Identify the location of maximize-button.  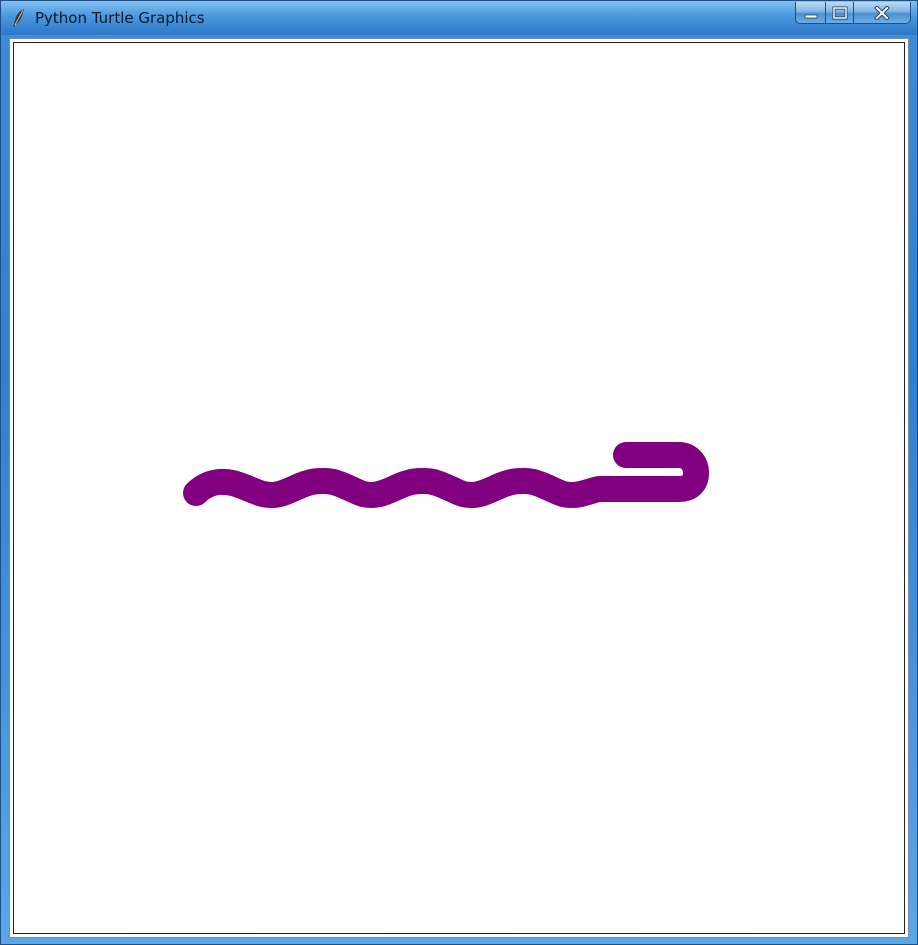
(839, 13).